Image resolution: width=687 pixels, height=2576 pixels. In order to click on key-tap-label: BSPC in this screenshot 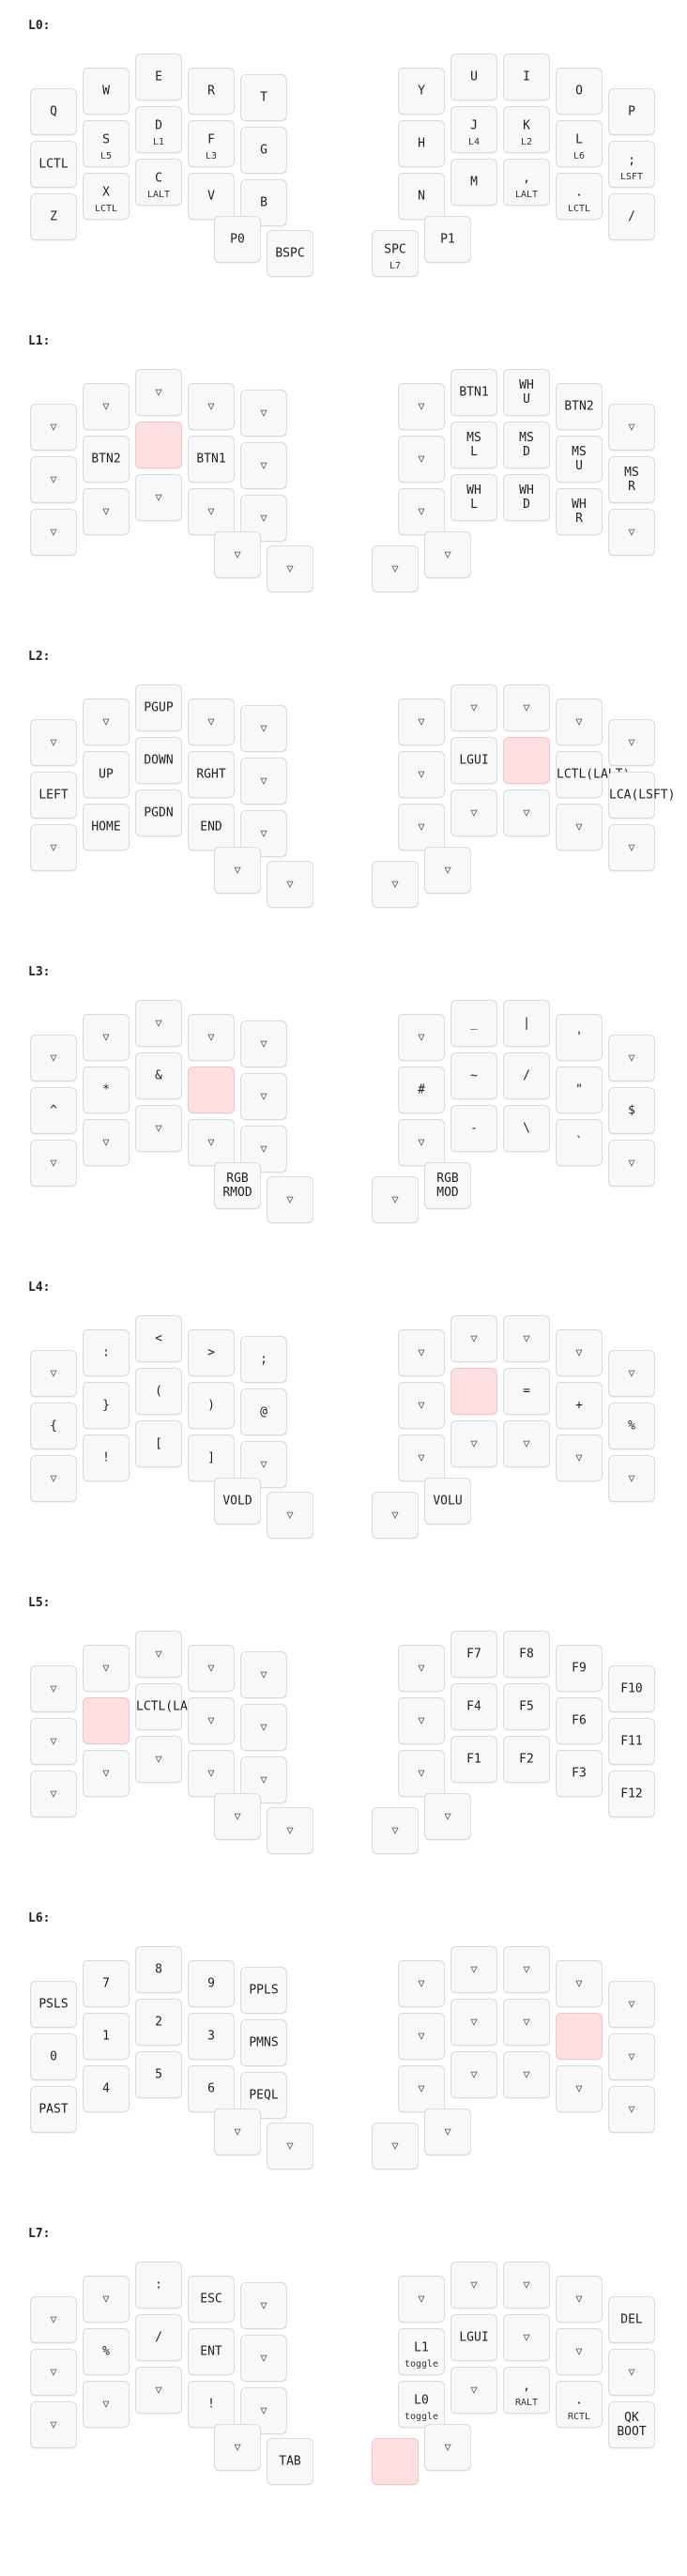, I will do `click(290, 254)`.